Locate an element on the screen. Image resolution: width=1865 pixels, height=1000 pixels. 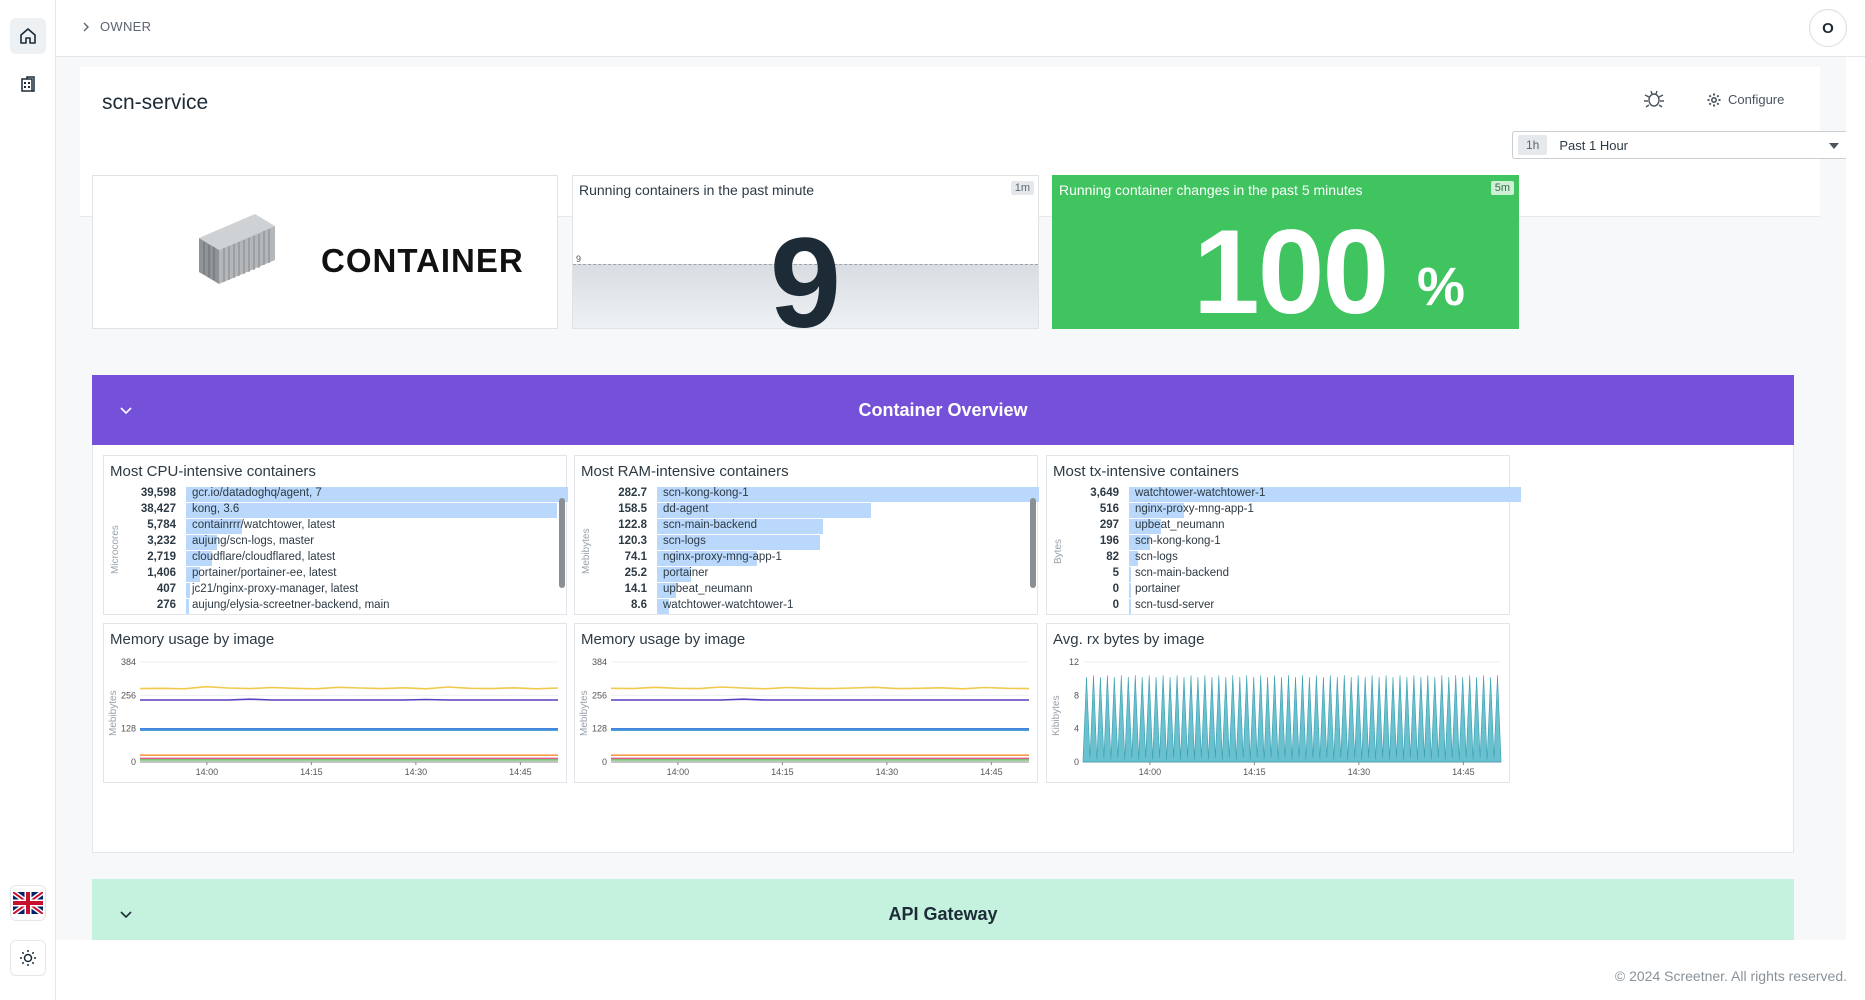
language-button is located at coordinates (28, 903).